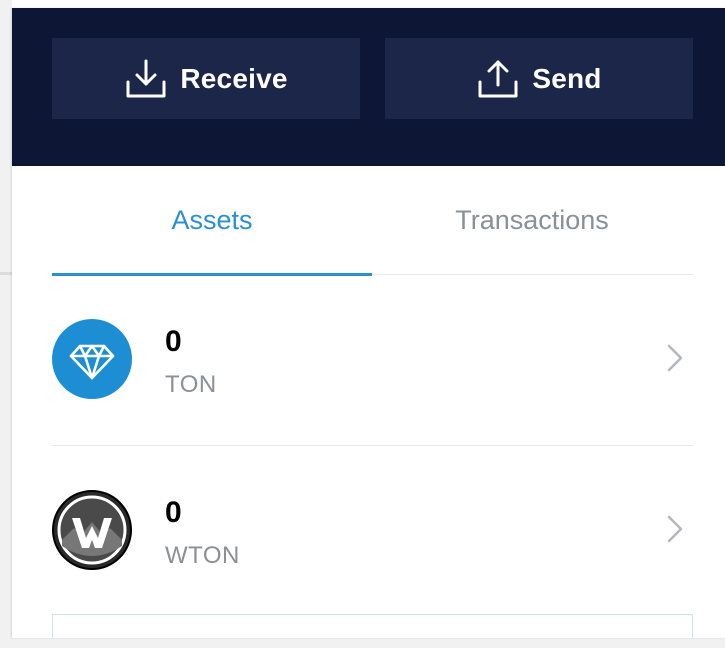  What do you see at coordinates (202, 555) in the screenshot?
I see `asset-symbol: WTON` at bounding box center [202, 555].